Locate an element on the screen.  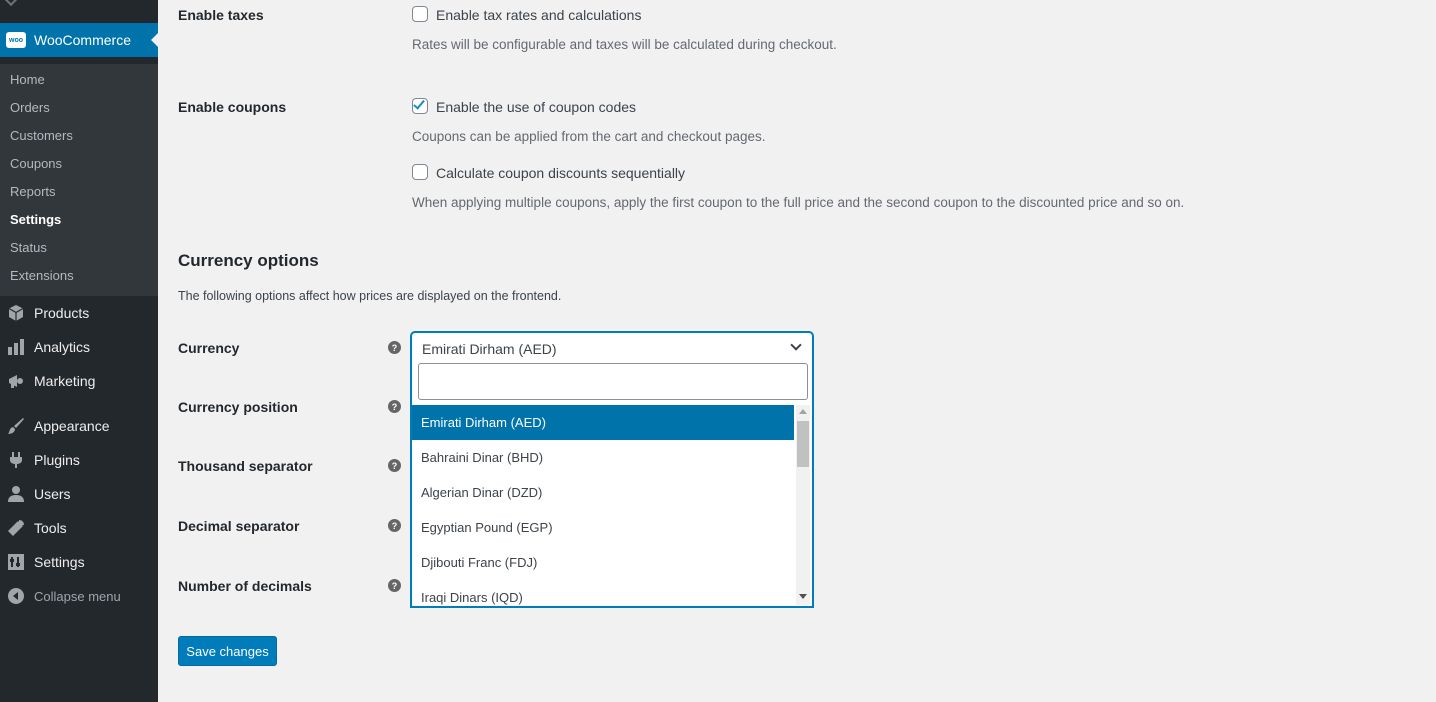
menu-item-marketing: Marketing is located at coordinates (79, 381).